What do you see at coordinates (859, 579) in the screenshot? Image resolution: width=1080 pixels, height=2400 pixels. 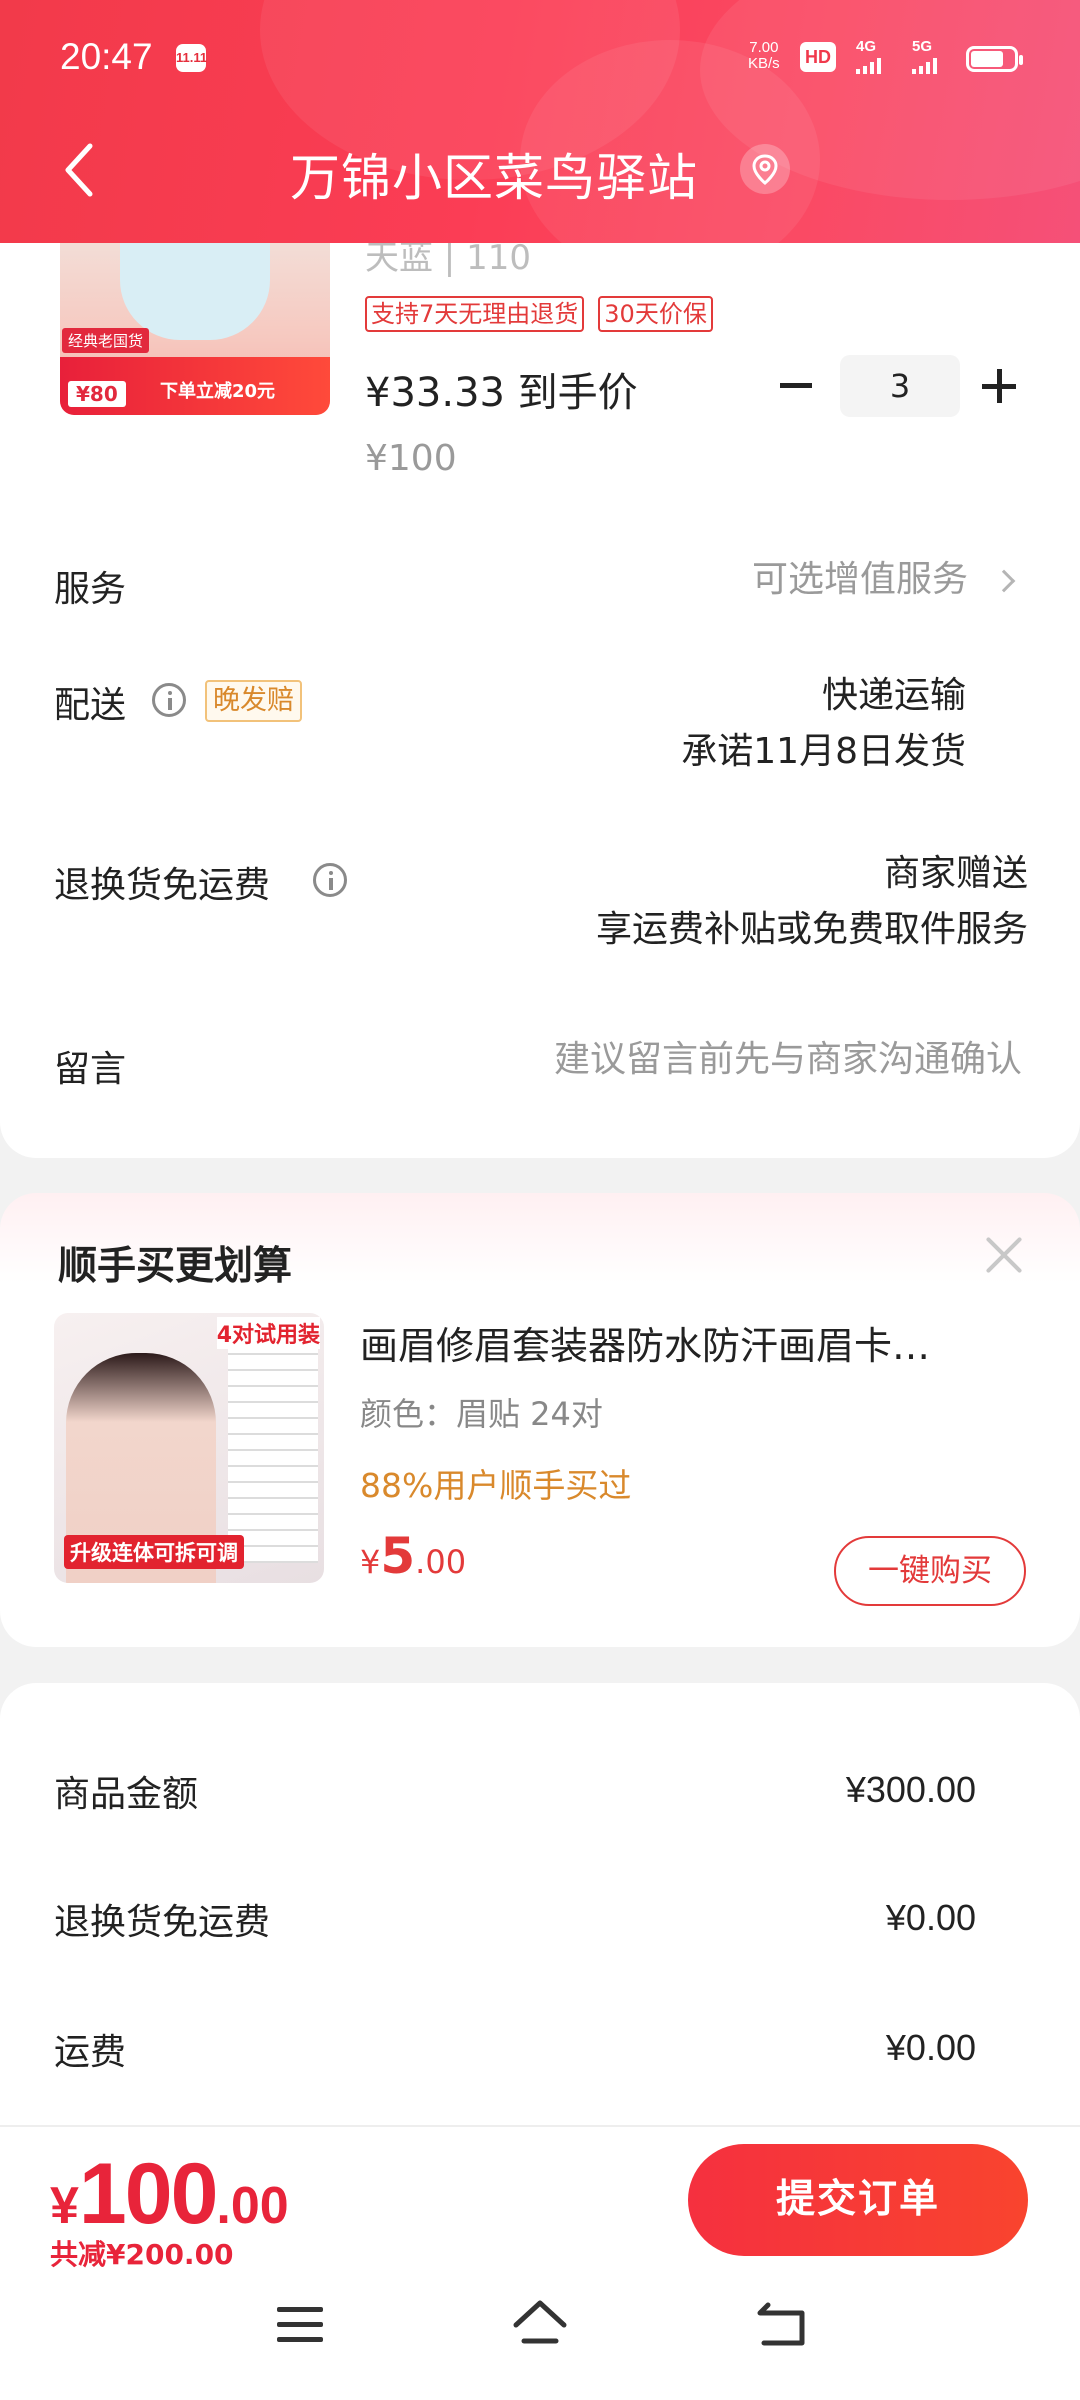 I see `service-value: 可选增值服务` at bounding box center [859, 579].